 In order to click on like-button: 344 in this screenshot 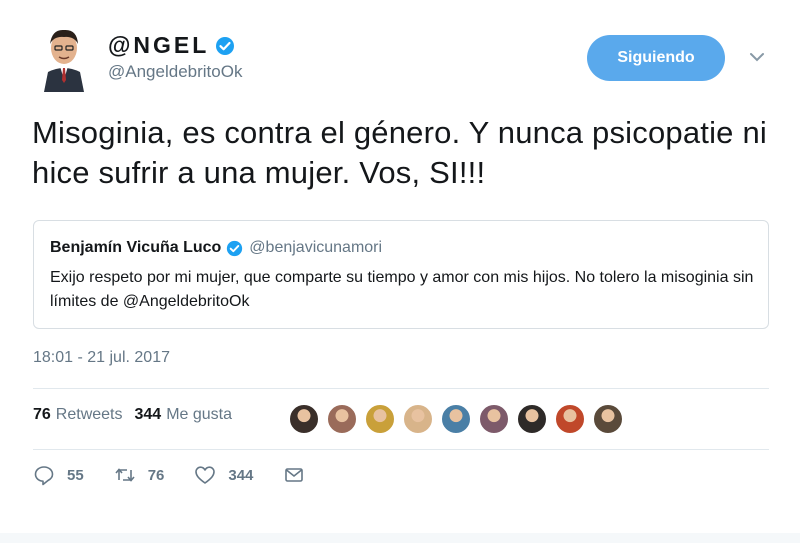, I will do `click(223, 475)`.